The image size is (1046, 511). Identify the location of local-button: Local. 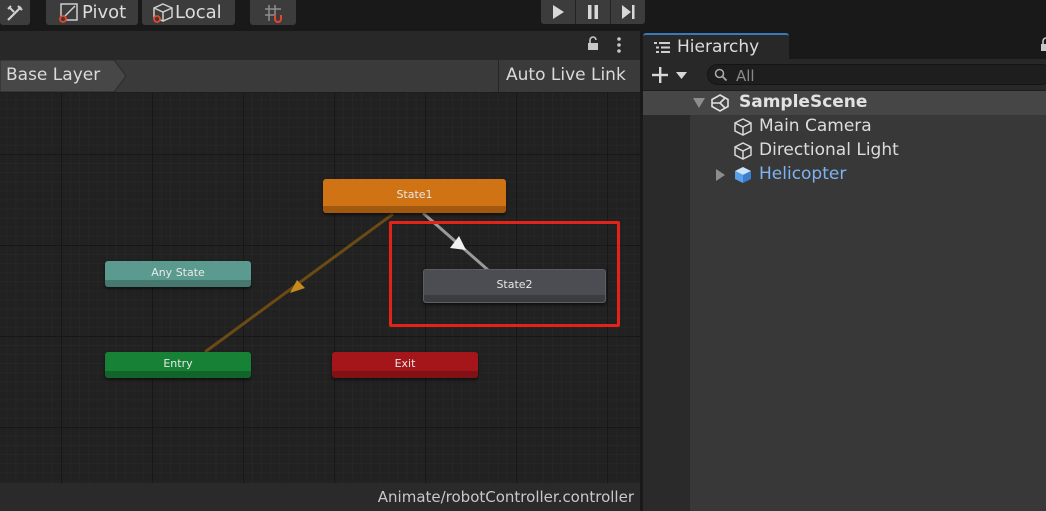
(188, 12).